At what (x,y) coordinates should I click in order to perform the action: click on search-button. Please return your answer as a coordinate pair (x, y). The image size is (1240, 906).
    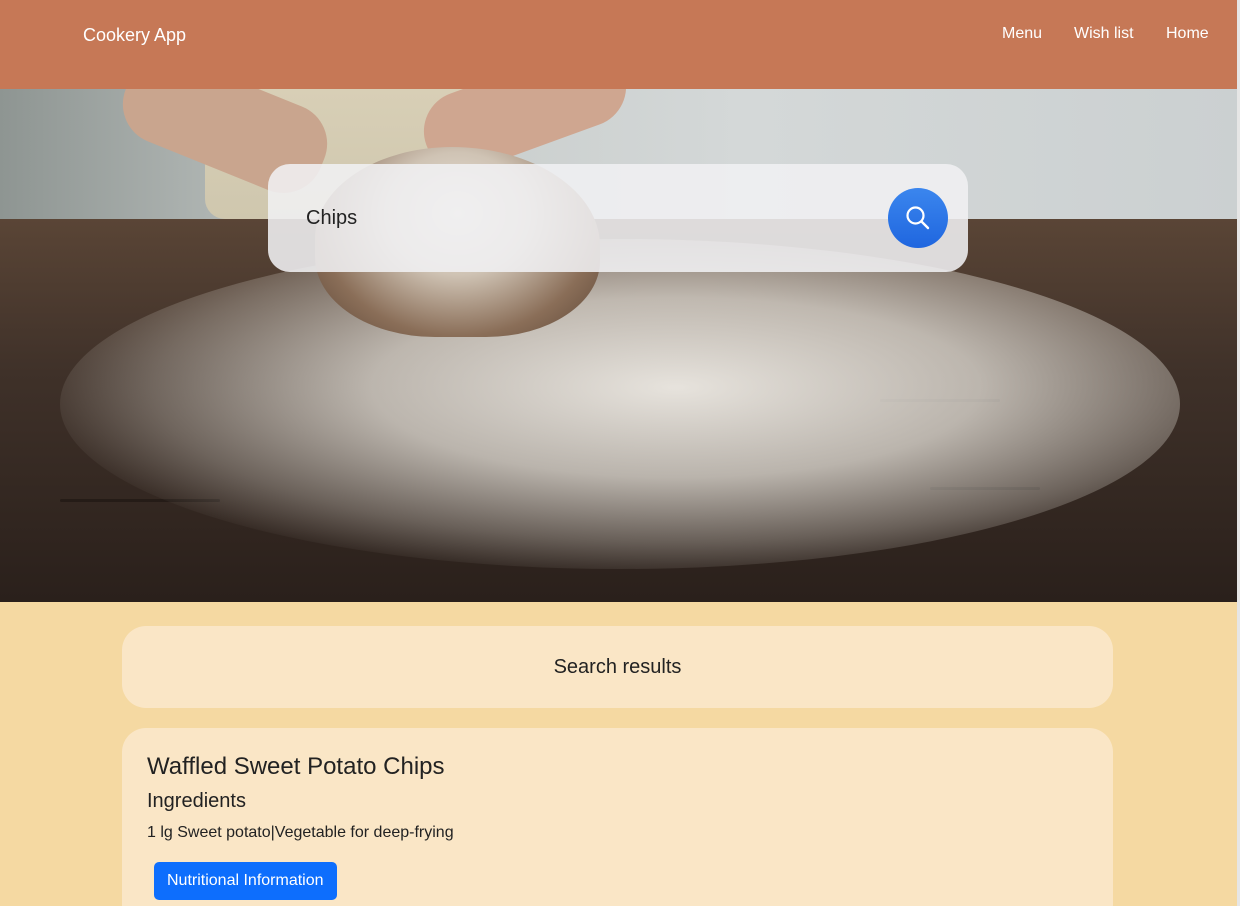
    Looking at the image, I should click on (918, 218).